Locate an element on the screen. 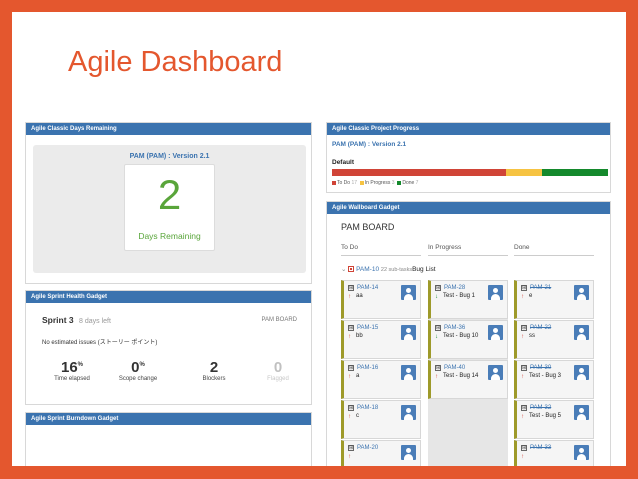 This screenshot has width=638, height=479. issue-key: PAM-32 is located at coordinates (540, 408).